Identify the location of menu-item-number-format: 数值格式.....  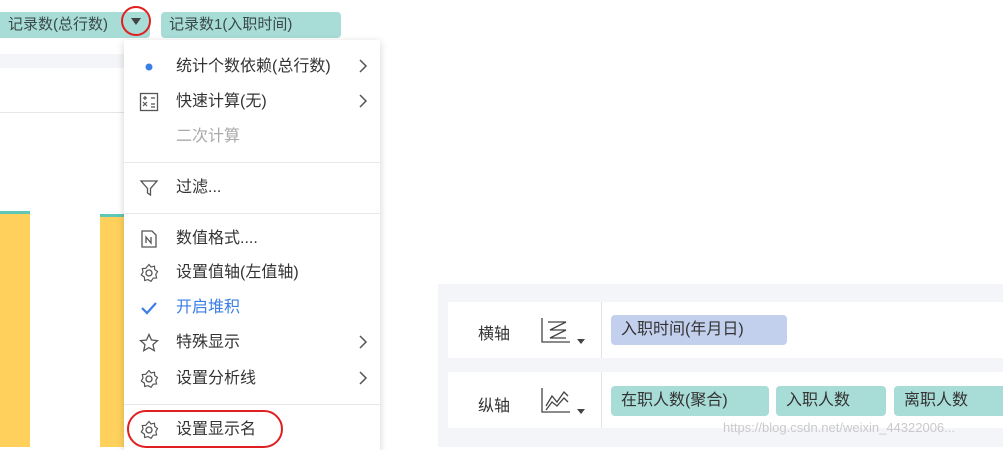
(252, 239).